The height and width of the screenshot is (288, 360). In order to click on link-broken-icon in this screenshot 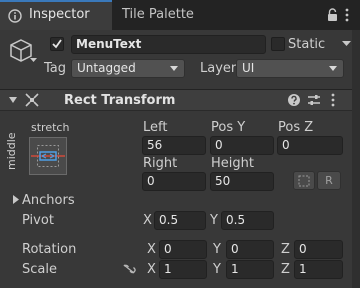, I will do `click(129, 269)`.